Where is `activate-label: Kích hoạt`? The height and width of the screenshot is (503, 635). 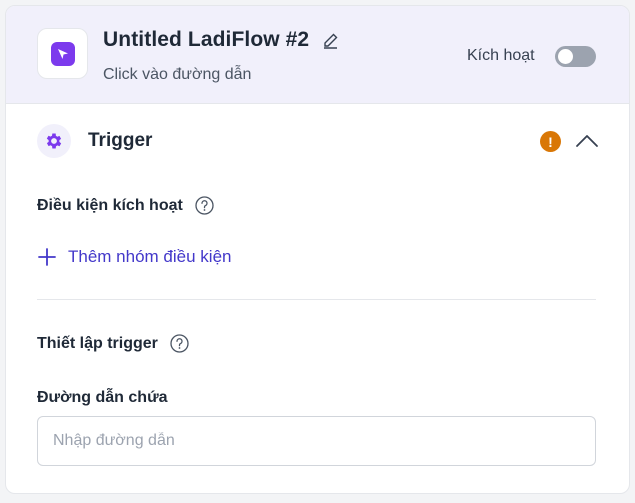
activate-label: Kích hoạt is located at coordinates (501, 55).